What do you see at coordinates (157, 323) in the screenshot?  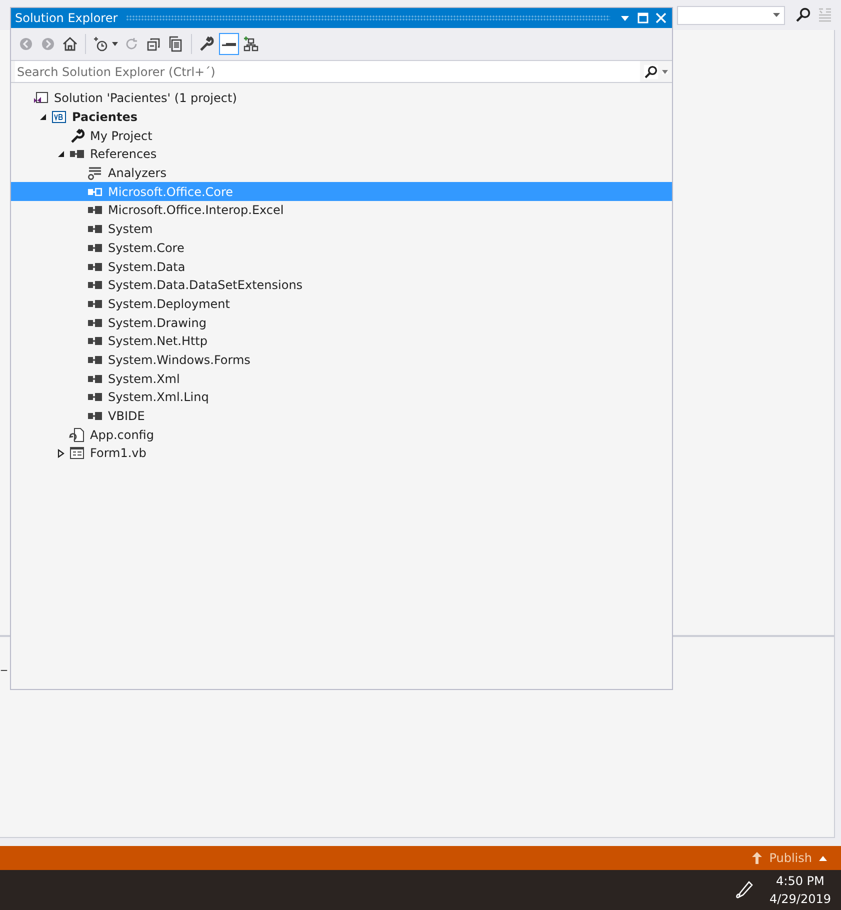 I see `item-label: System.Drawing` at bounding box center [157, 323].